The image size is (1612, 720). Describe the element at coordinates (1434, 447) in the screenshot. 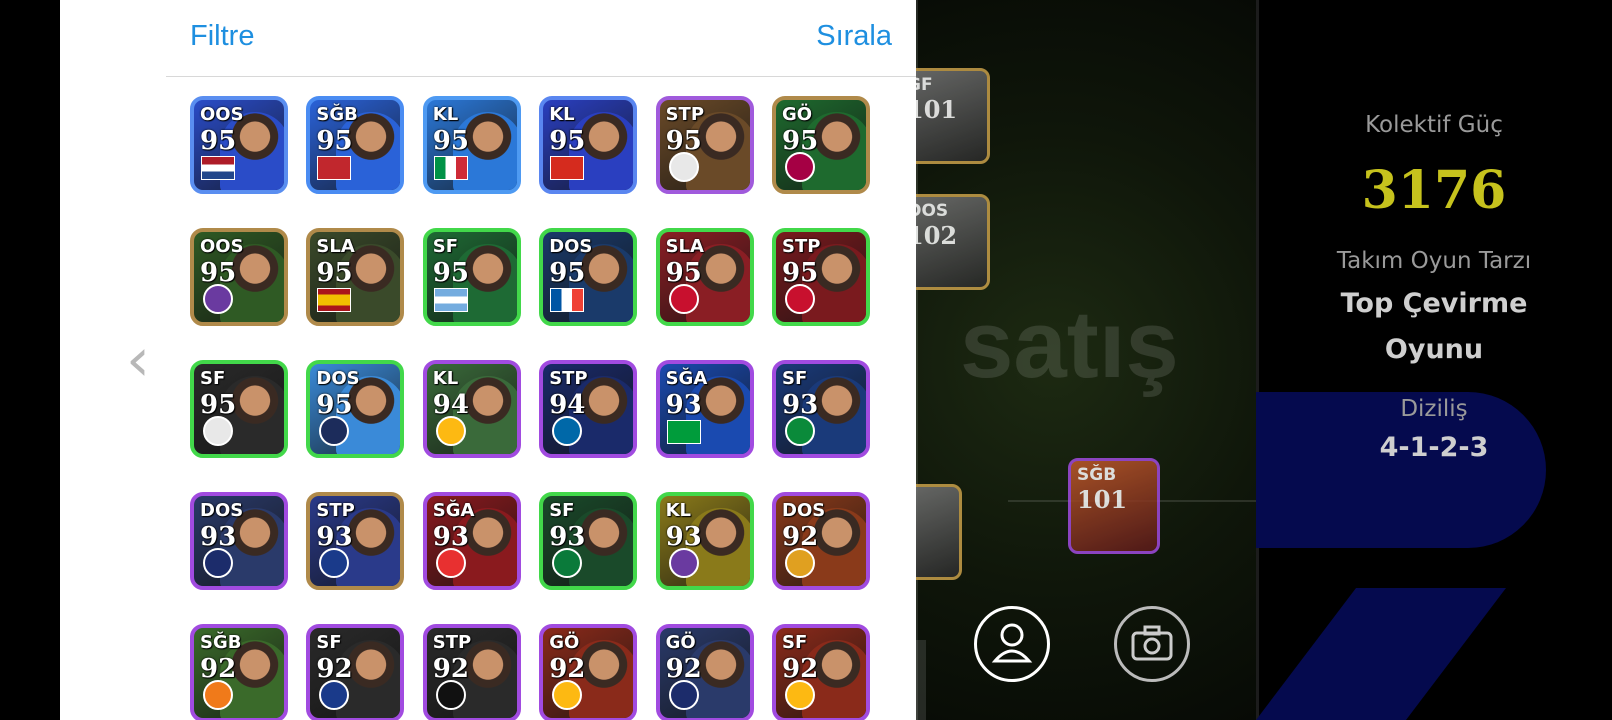

I see `formation-value: 4-1-2-3` at that location.